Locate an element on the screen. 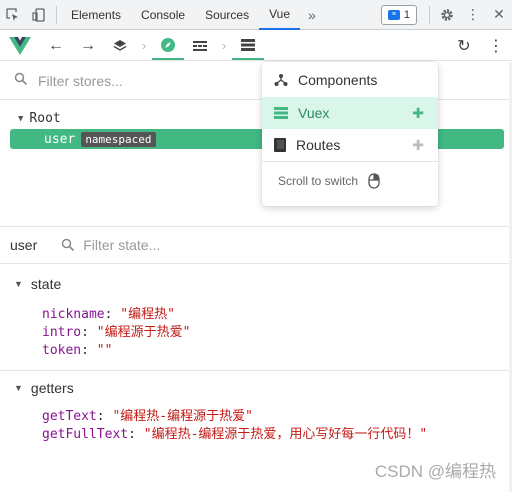  prop-key: nickname is located at coordinates (73, 314).